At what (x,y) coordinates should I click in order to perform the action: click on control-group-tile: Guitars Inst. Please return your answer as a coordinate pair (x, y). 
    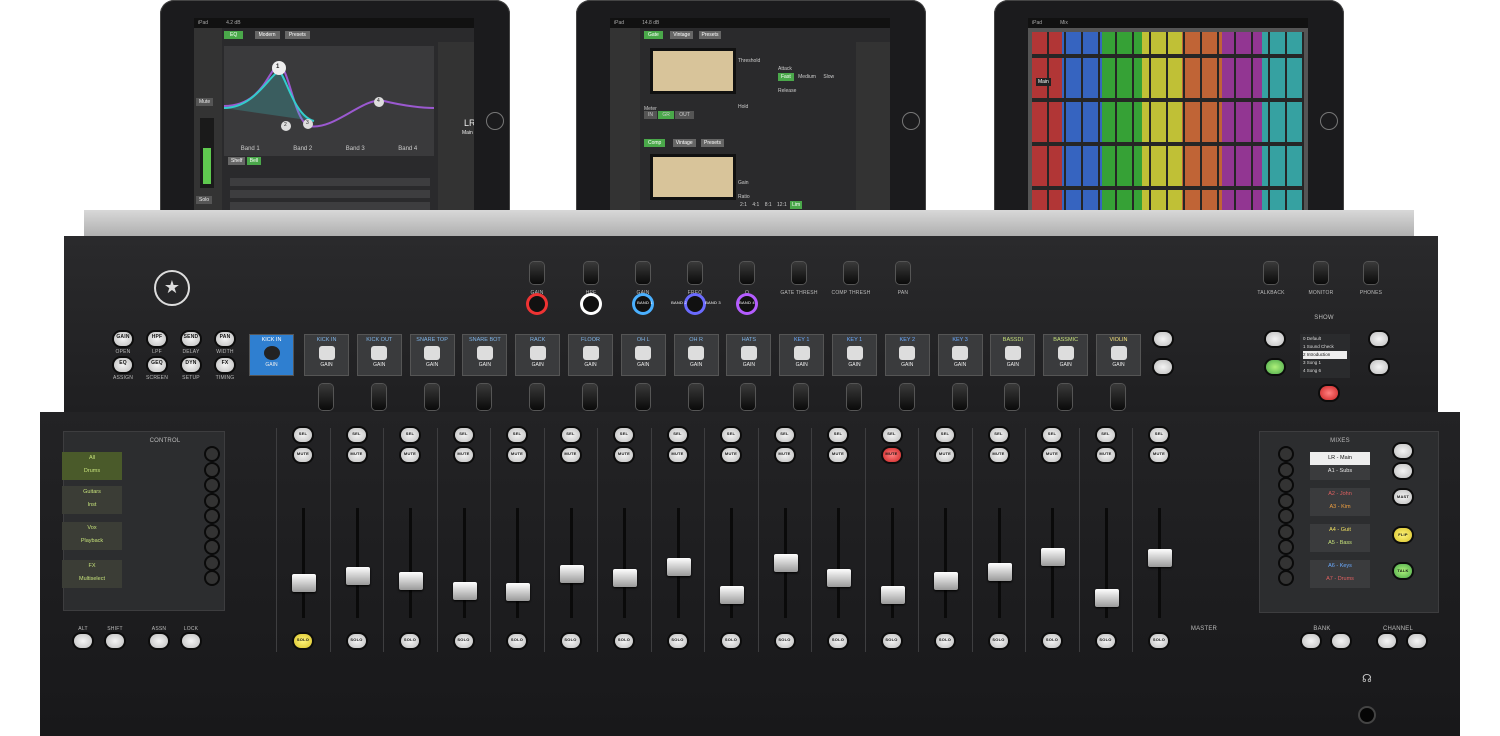
    Looking at the image, I should click on (92, 500).